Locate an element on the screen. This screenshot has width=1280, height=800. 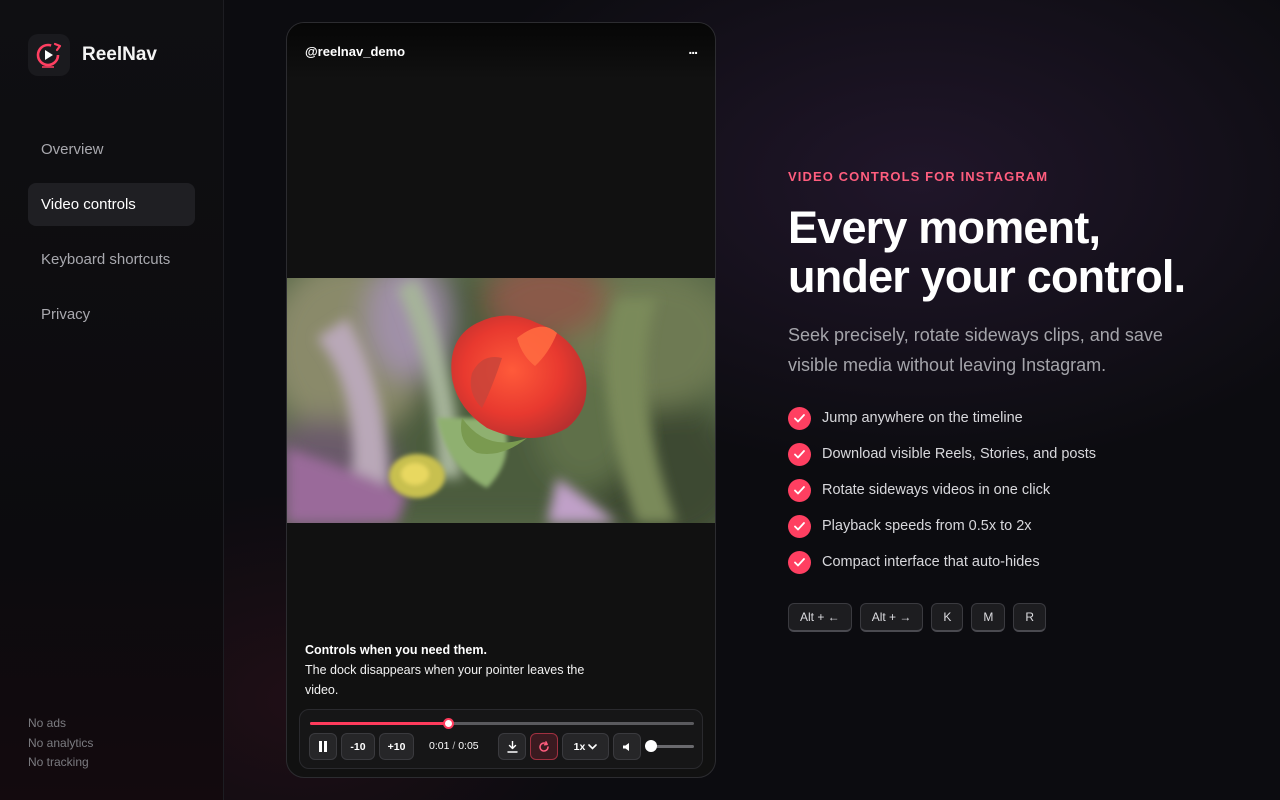
volume-handle is located at coordinates (651, 746).